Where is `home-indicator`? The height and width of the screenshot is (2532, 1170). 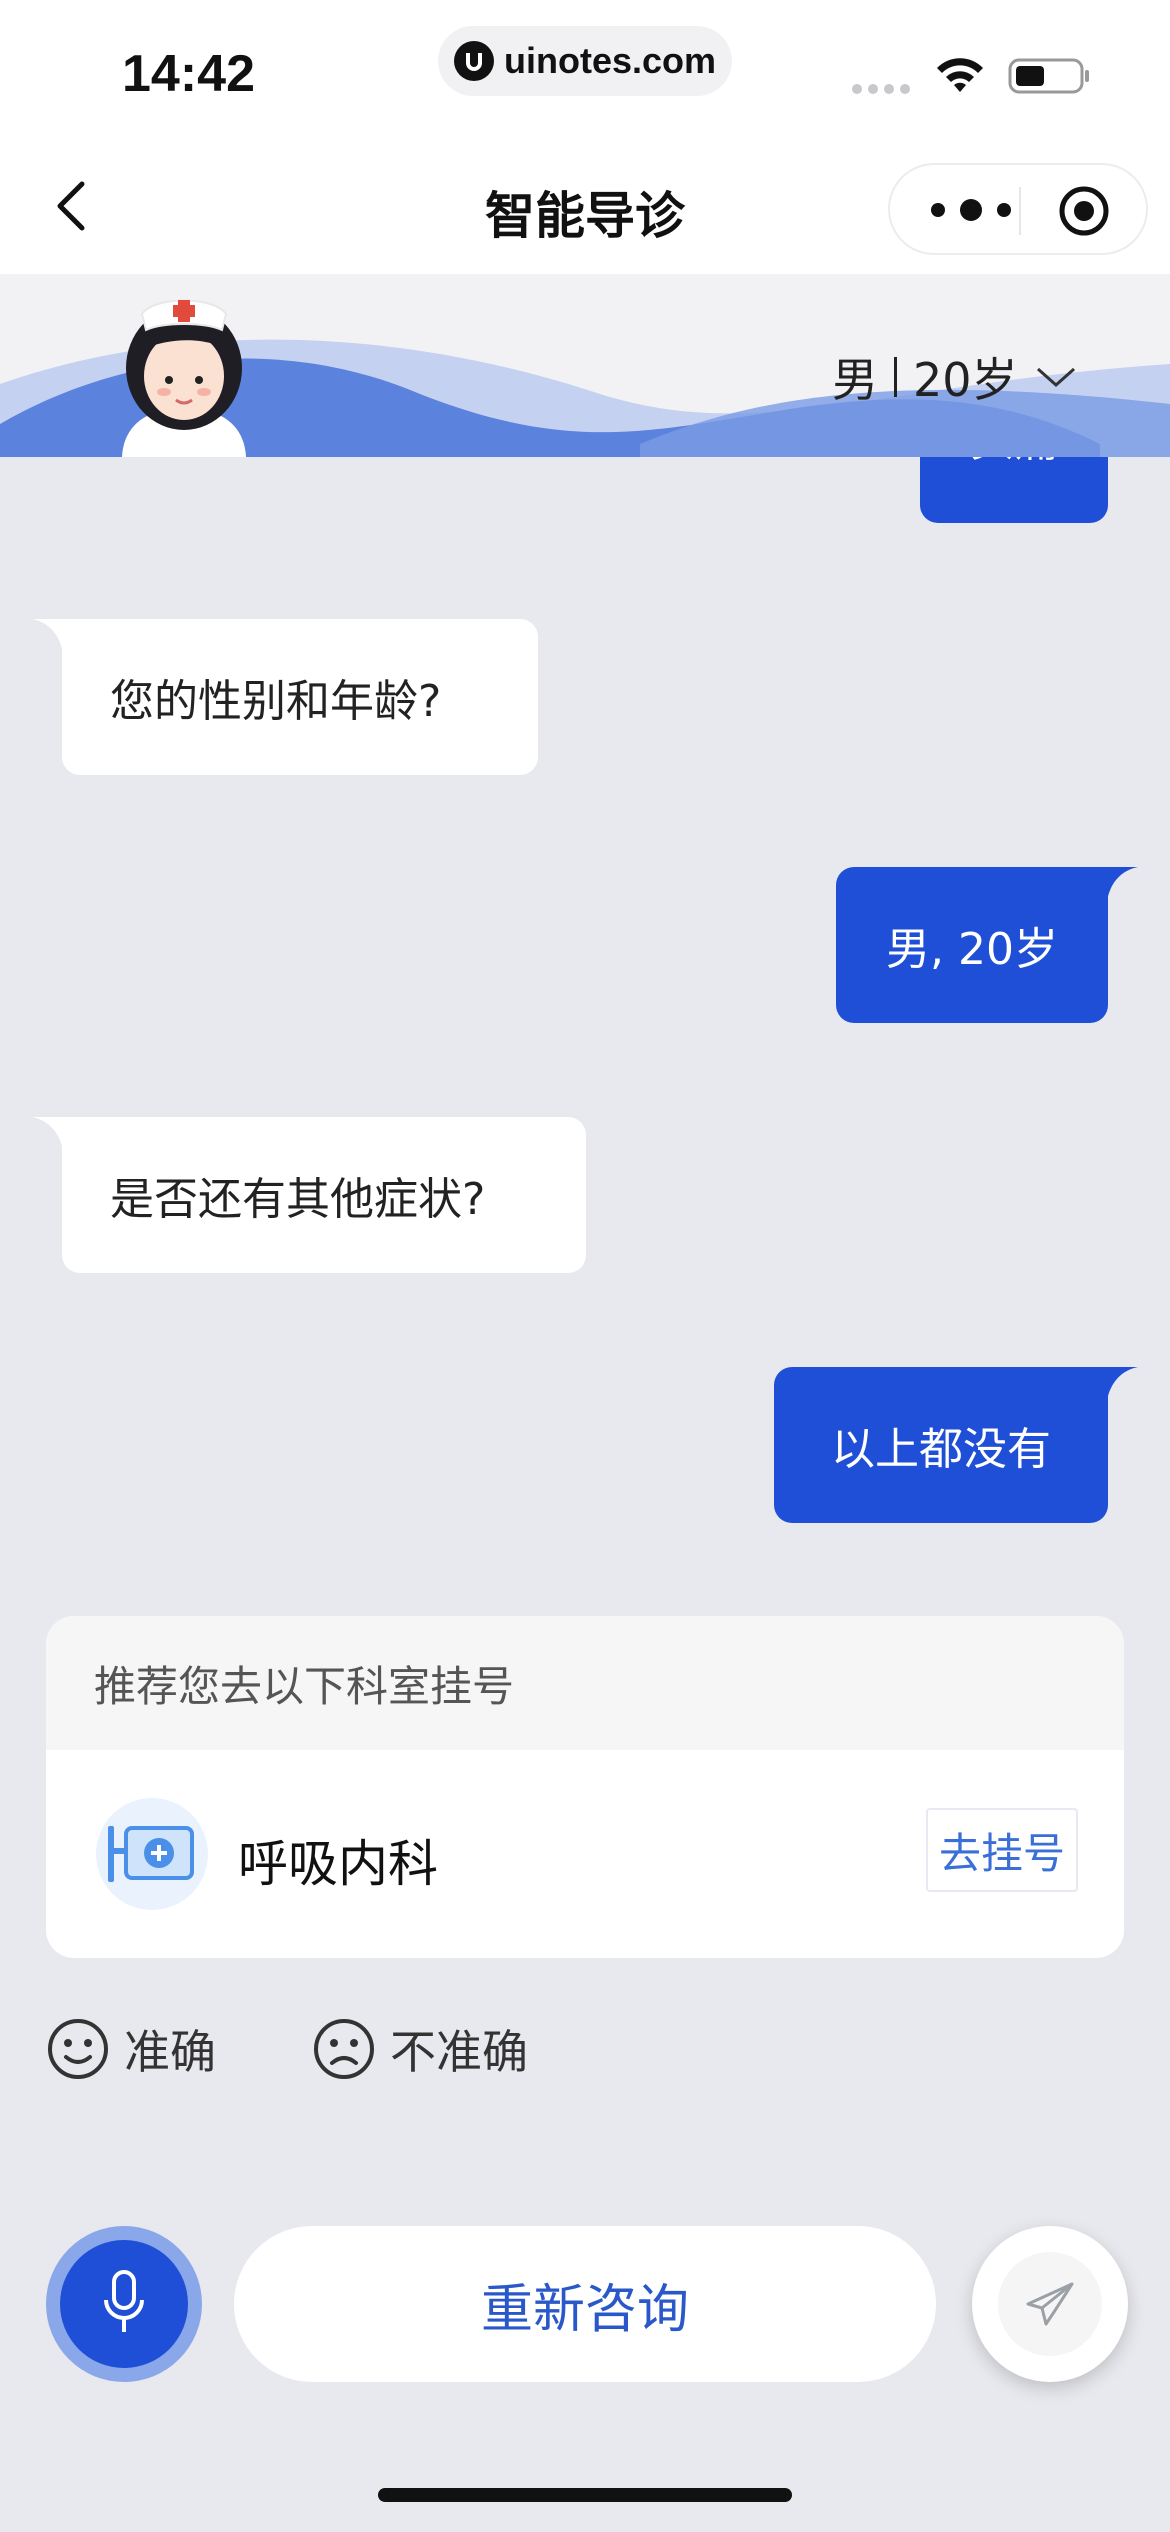
home-indicator is located at coordinates (585, 2495).